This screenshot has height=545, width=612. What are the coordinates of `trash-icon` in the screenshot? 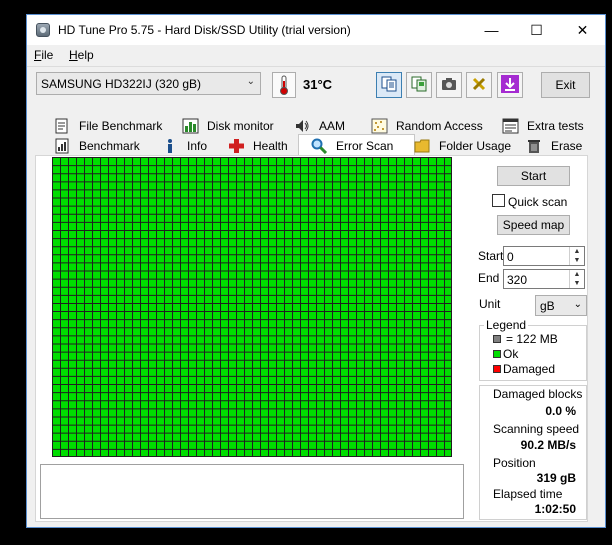 It's located at (534, 146).